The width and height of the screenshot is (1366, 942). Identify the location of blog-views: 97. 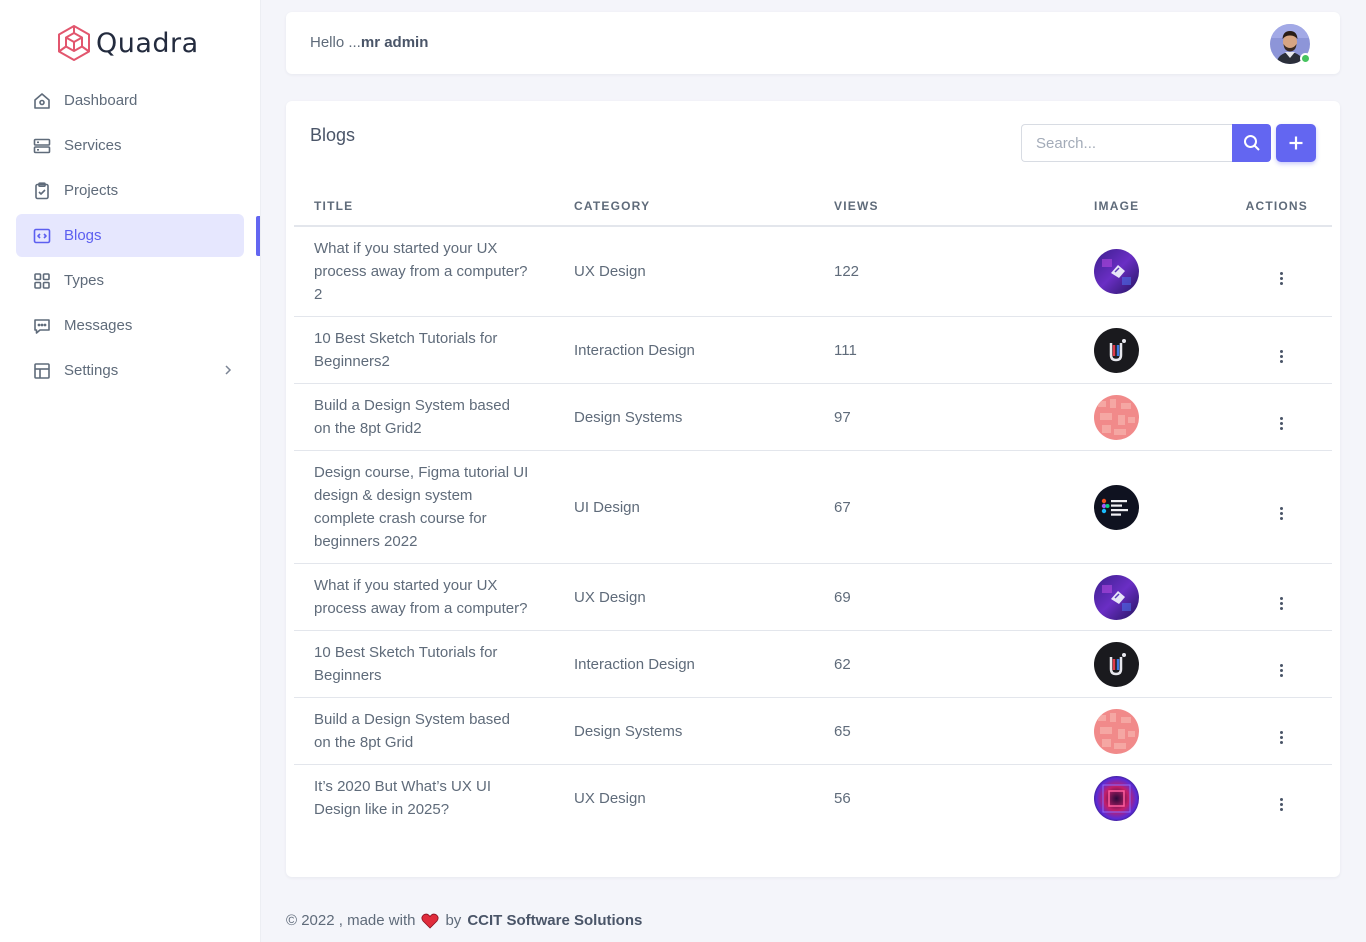
(944, 417).